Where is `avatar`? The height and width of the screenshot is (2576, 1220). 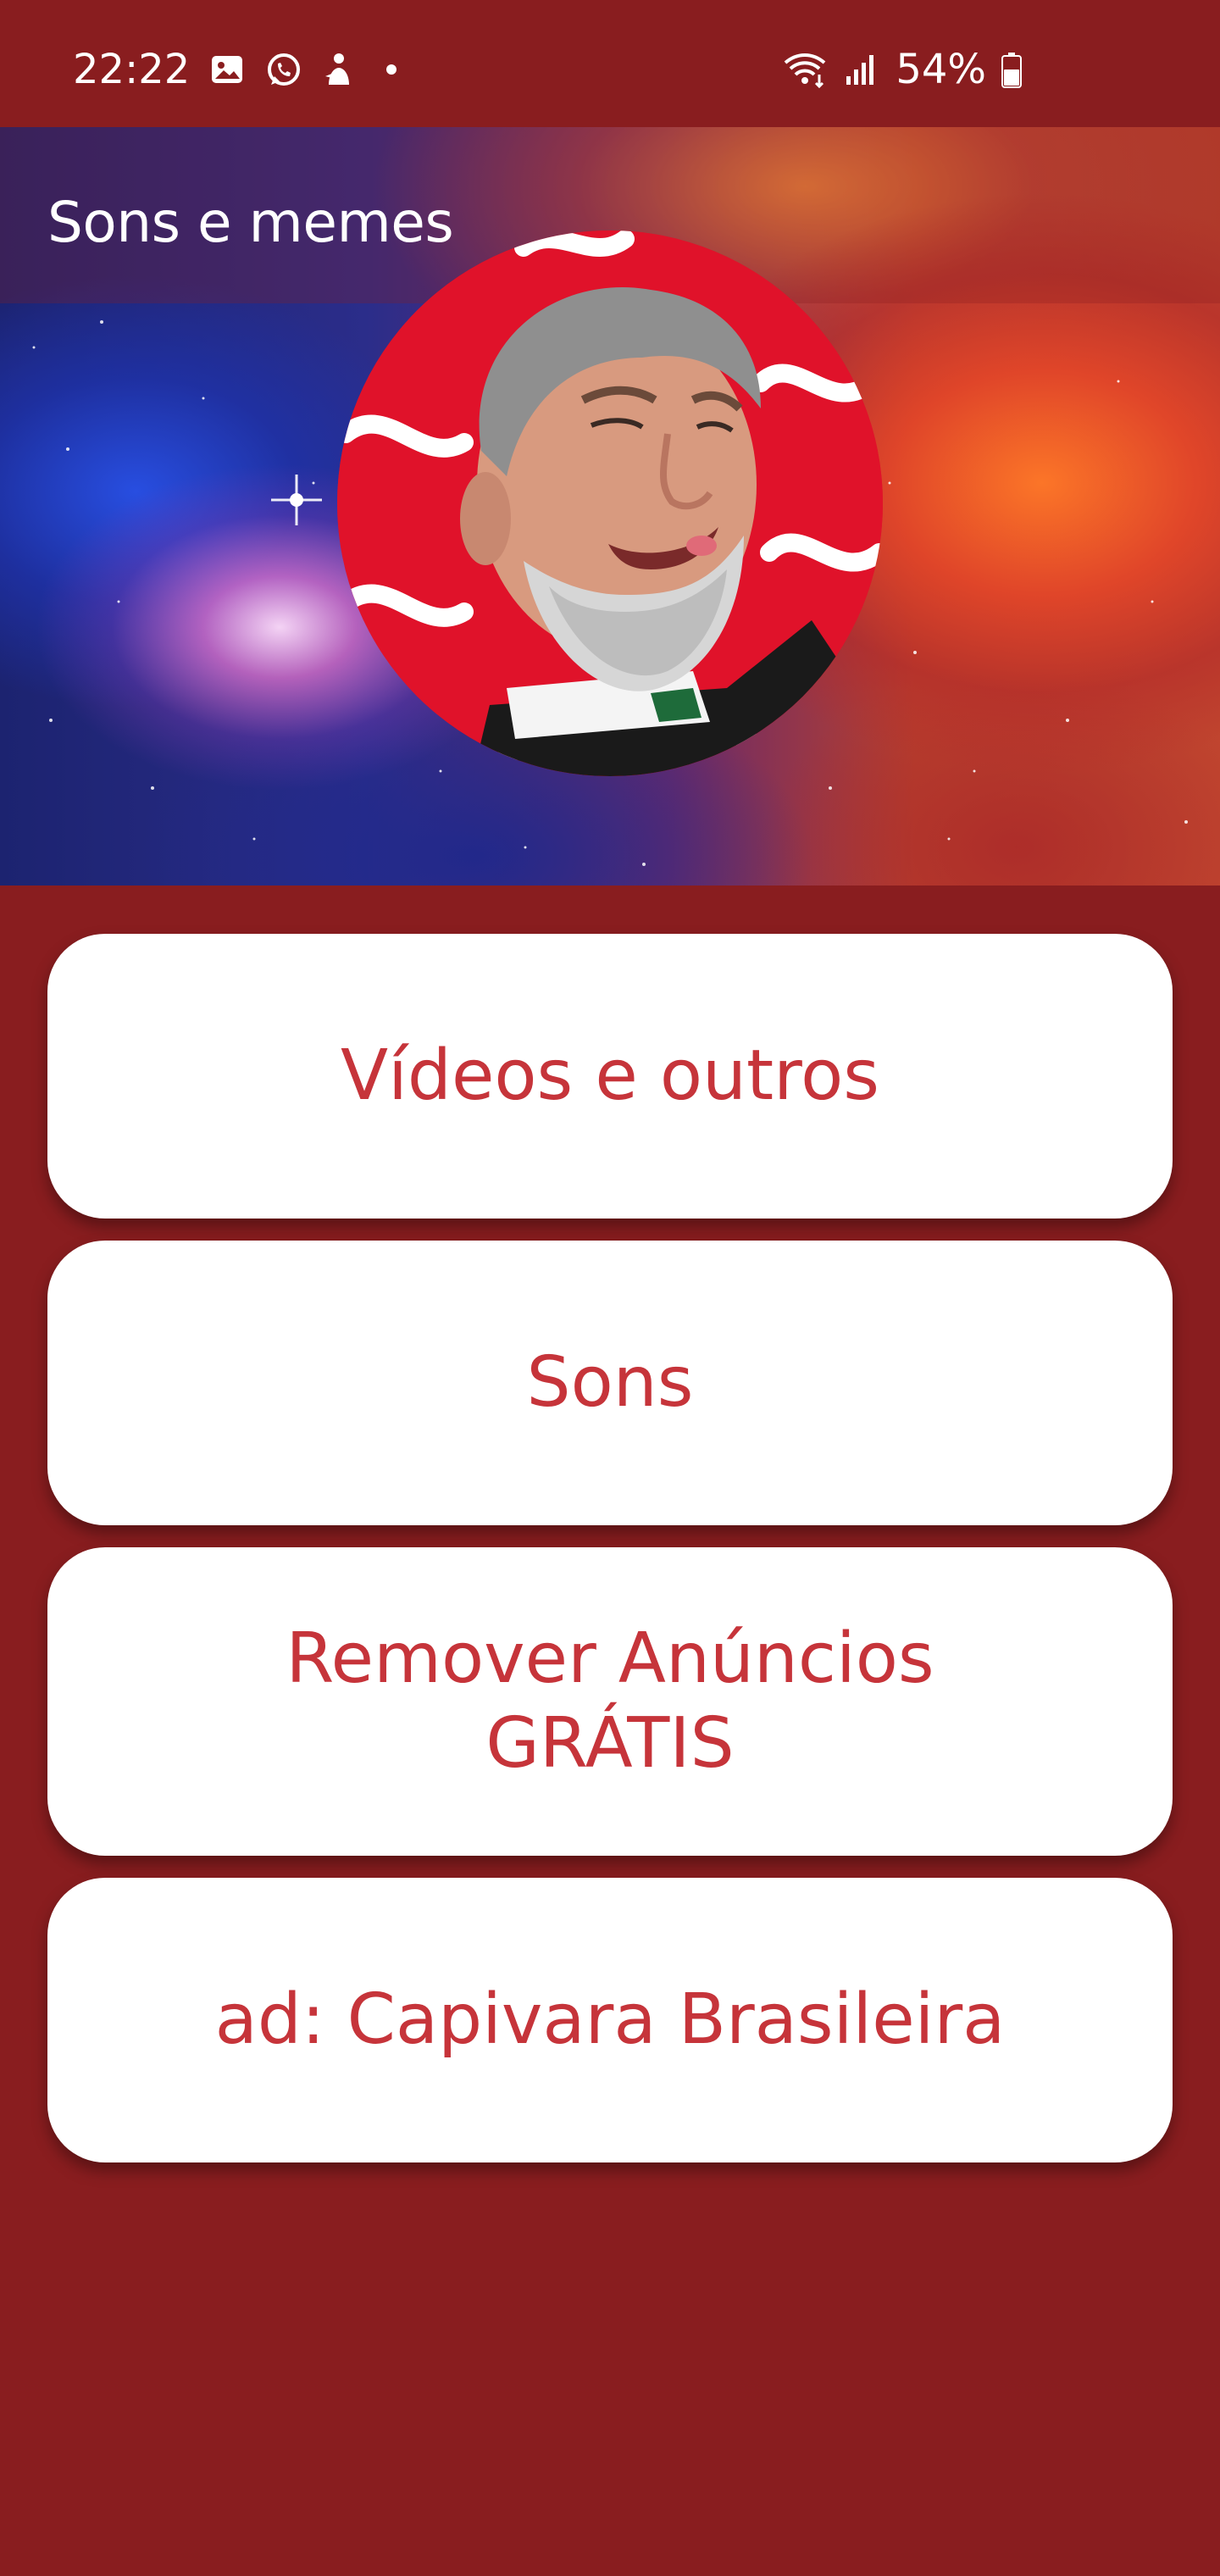 avatar is located at coordinates (610, 503).